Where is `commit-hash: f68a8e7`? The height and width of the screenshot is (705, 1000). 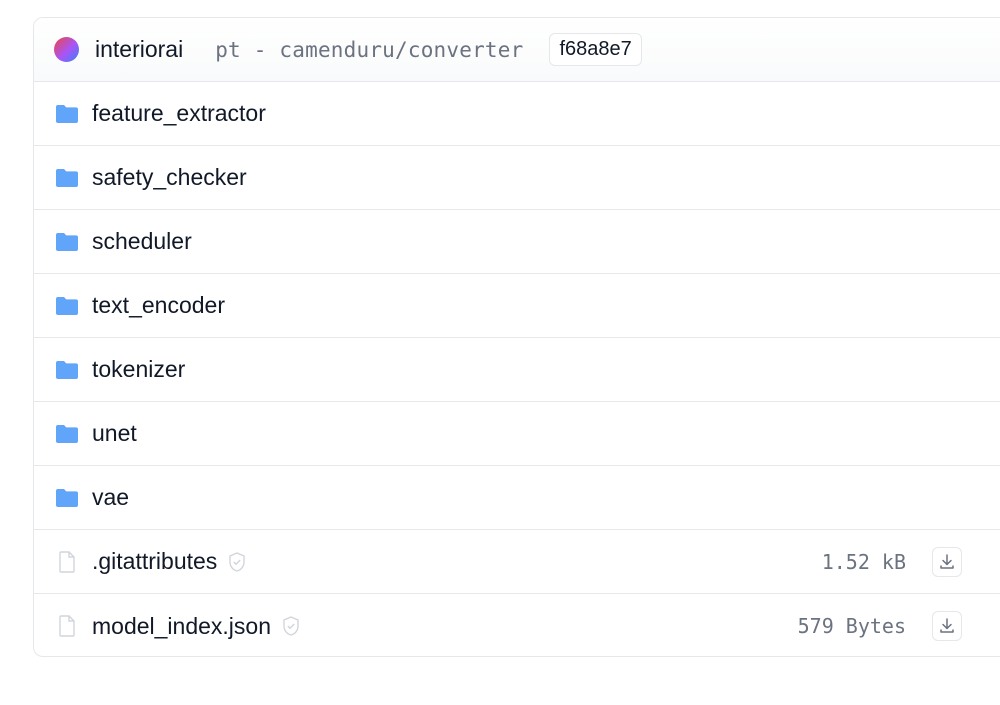 commit-hash: f68a8e7 is located at coordinates (595, 49).